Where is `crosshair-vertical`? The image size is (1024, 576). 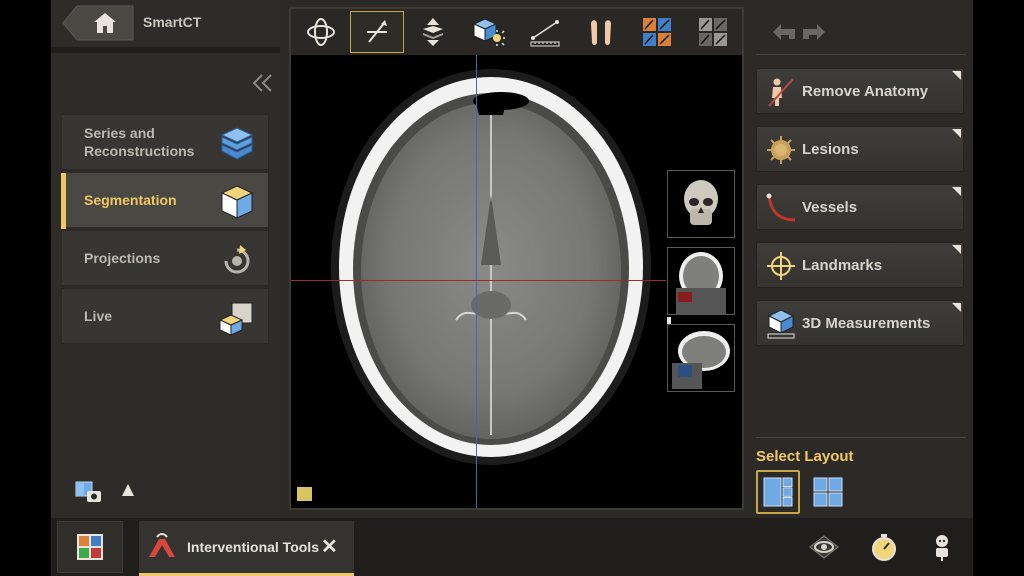 crosshair-vertical is located at coordinates (476, 281).